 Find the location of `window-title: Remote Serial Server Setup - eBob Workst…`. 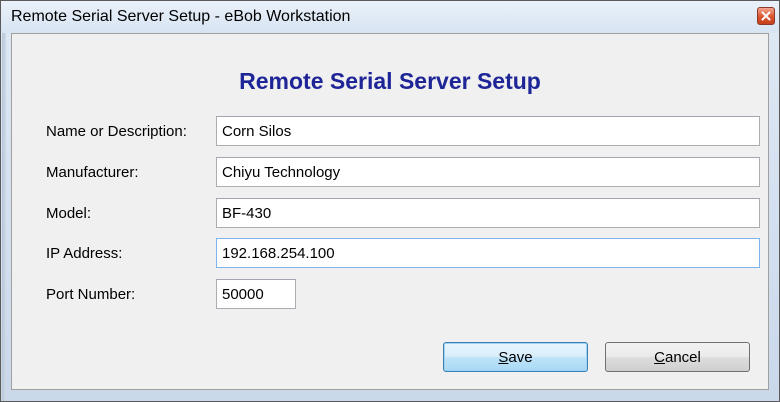

window-title: Remote Serial Server Setup - eBob Workst… is located at coordinates (181, 16).